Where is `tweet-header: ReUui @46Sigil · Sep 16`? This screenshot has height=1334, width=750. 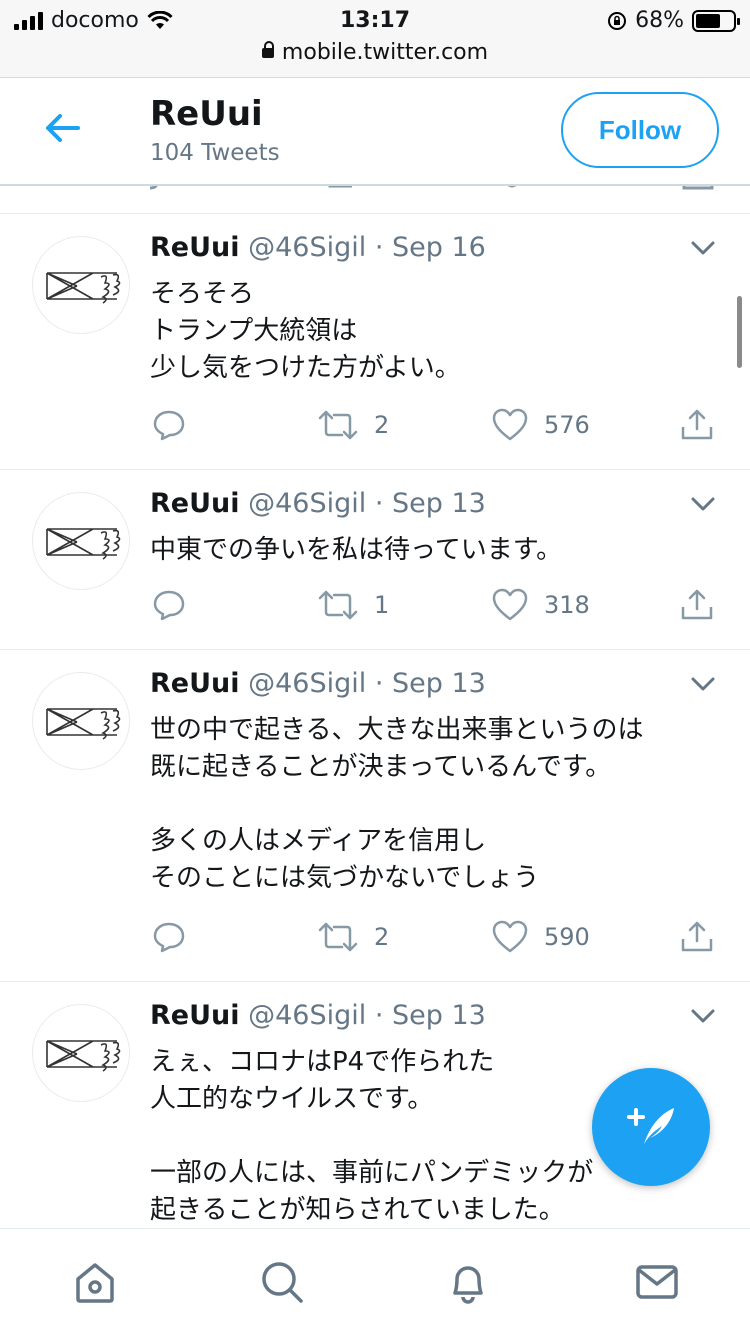
tweet-header: ReUui @46Sigil · Sep 16 is located at coordinates (318, 247).